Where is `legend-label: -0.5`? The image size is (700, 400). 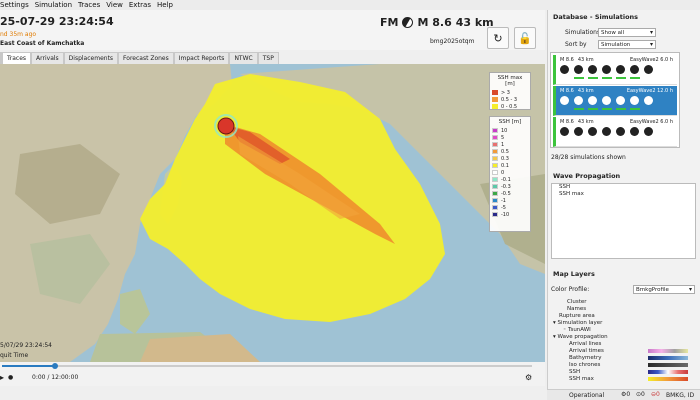 legend-label: -0.5 is located at coordinates (506, 193).